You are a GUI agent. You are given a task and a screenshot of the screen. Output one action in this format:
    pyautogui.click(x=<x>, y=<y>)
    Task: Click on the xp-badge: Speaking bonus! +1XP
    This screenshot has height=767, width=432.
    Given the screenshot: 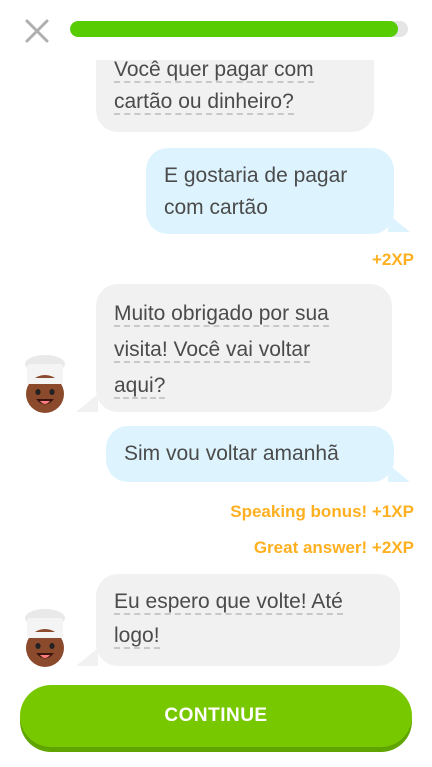 What is the action you would take?
    pyautogui.click(x=322, y=511)
    